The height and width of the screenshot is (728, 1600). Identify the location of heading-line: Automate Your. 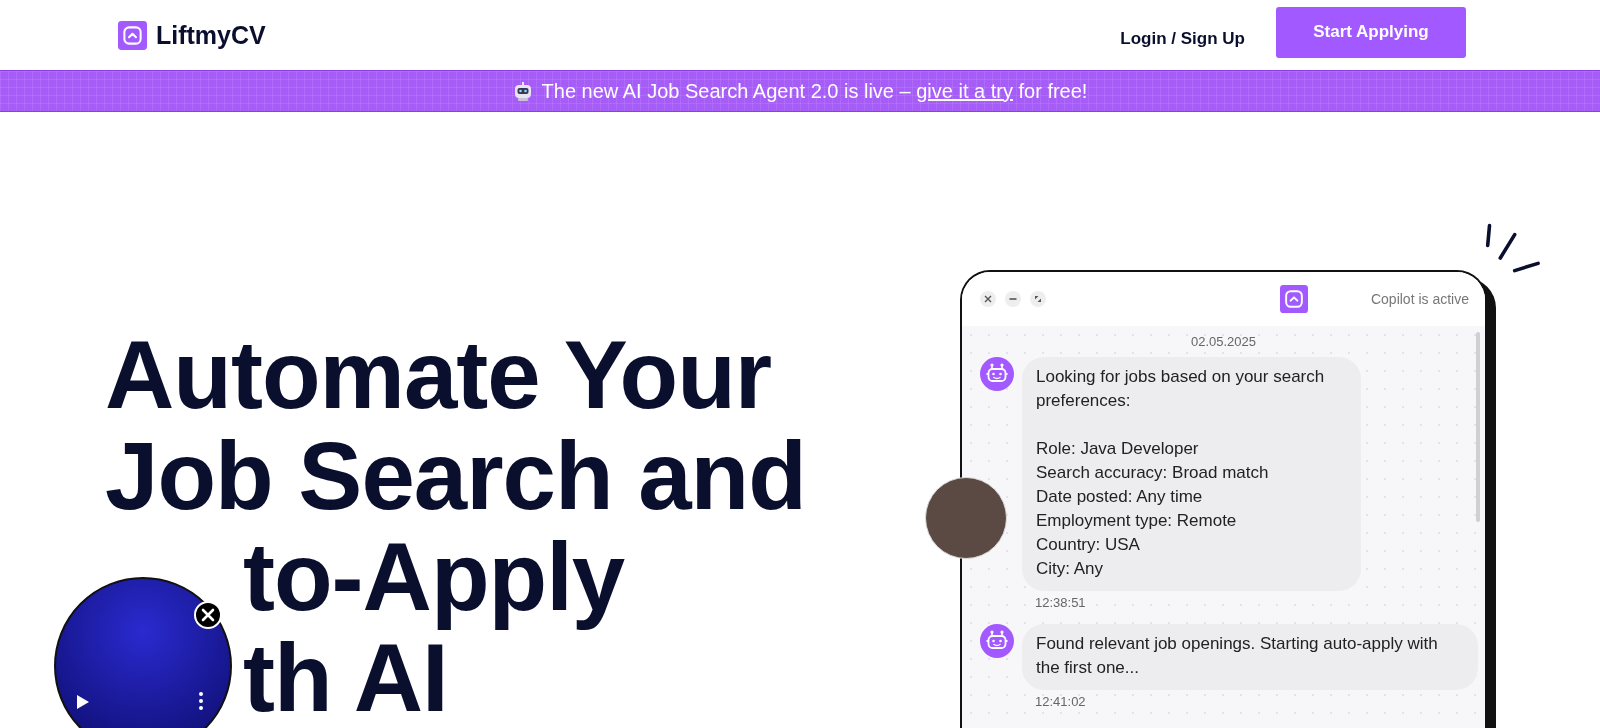
(438, 374).